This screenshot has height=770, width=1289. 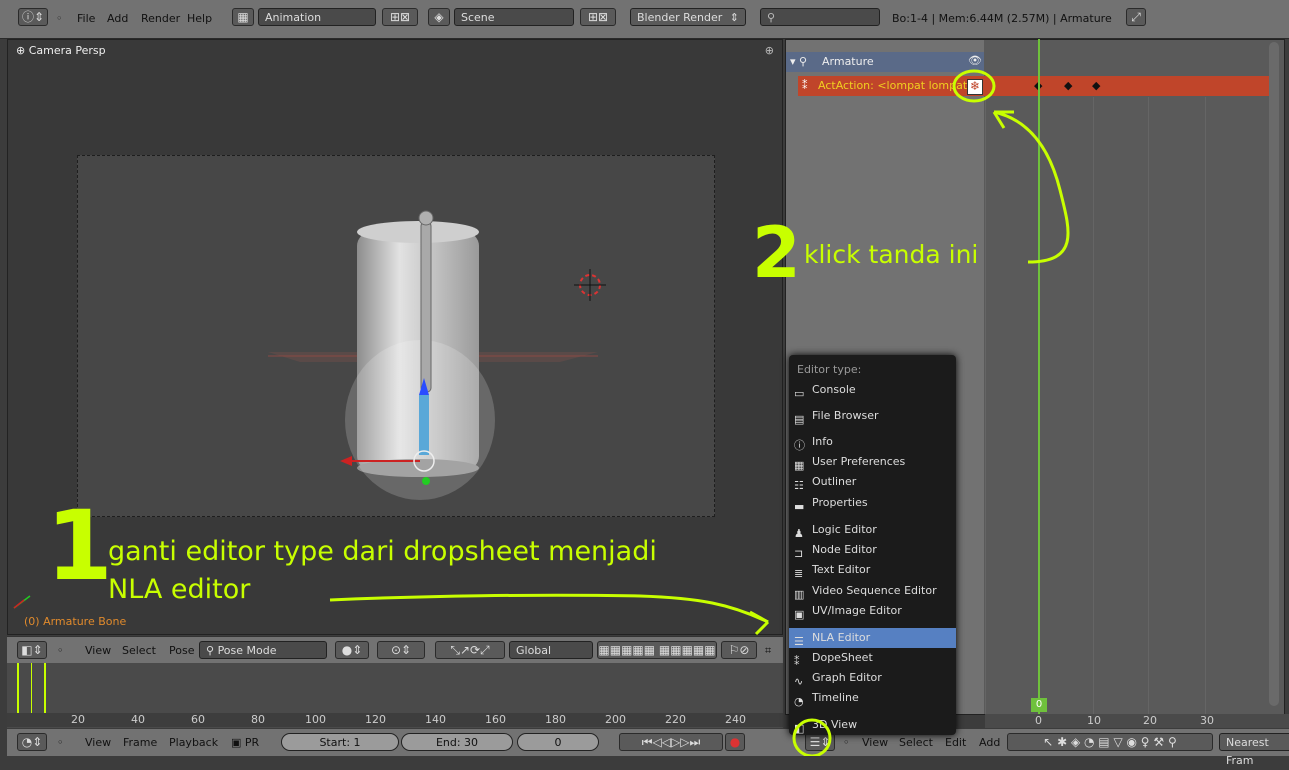 What do you see at coordinates (1031, 187) in the screenshot?
I see `arrow-to-push-down` at bounding box center [1031, 187].